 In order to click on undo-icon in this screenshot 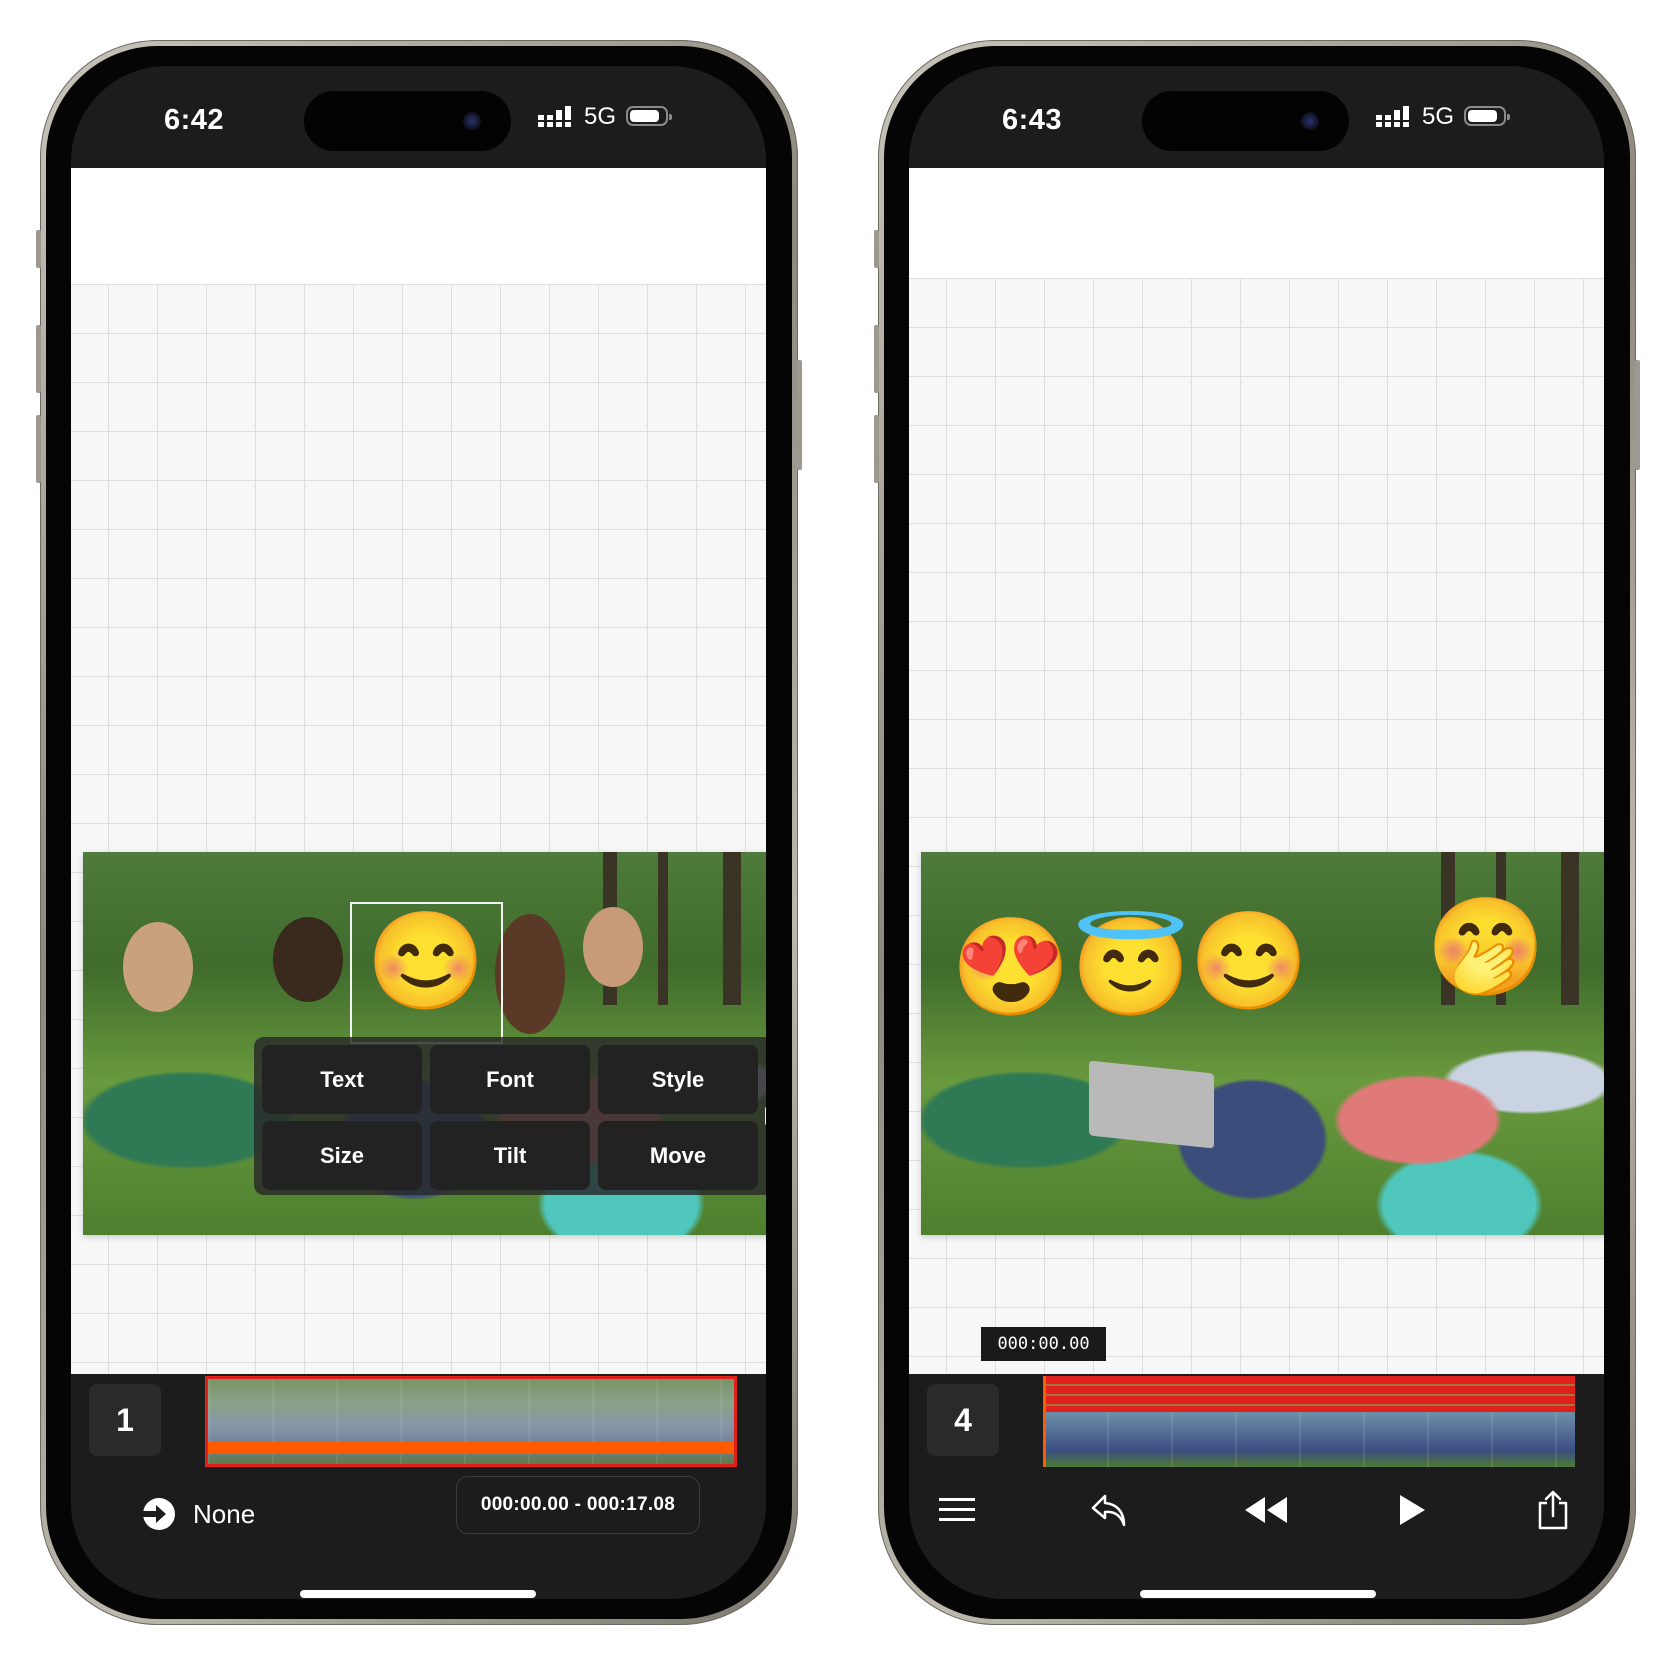, I will do `click(1108, 1510)`.